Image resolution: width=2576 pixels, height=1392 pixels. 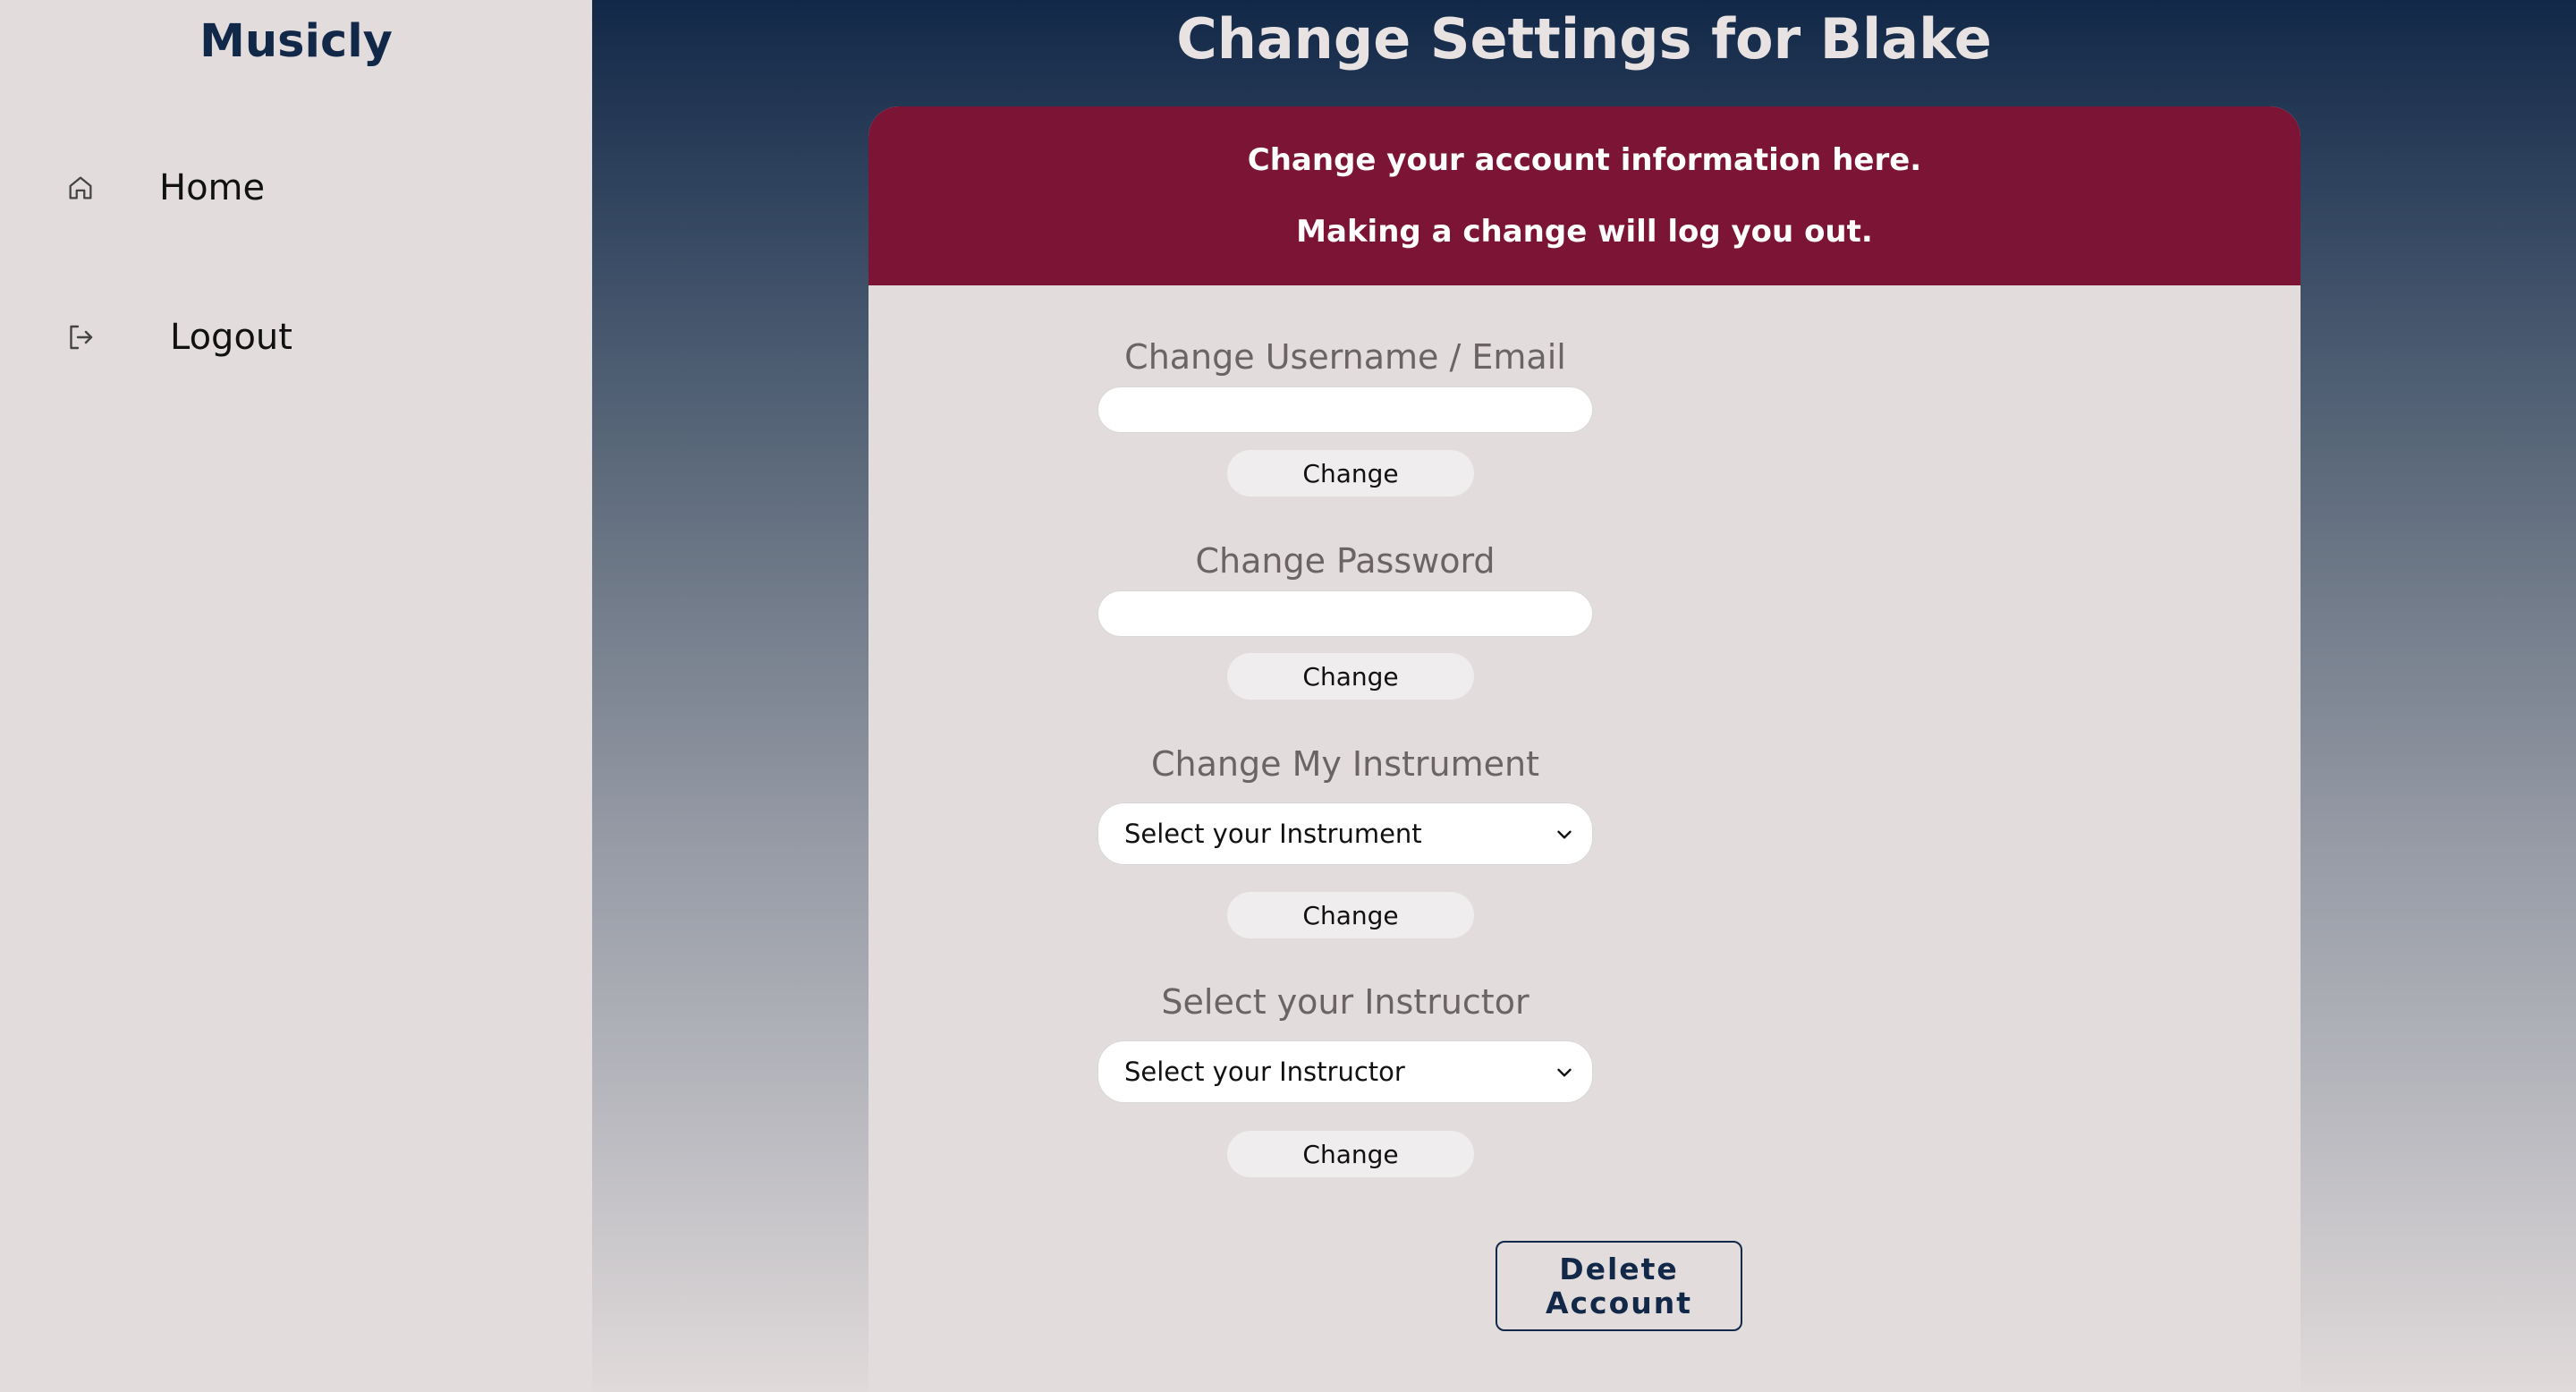 I want to click on username-email-input, so click(x=1345, y=409).